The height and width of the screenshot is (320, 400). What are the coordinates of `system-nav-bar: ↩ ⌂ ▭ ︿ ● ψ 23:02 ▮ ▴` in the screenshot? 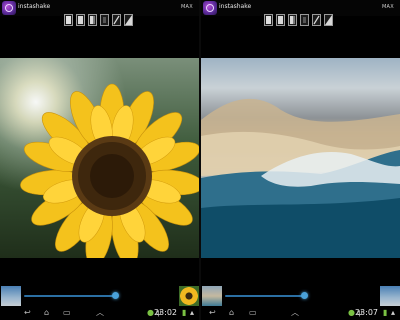 It's located at (99, 313).